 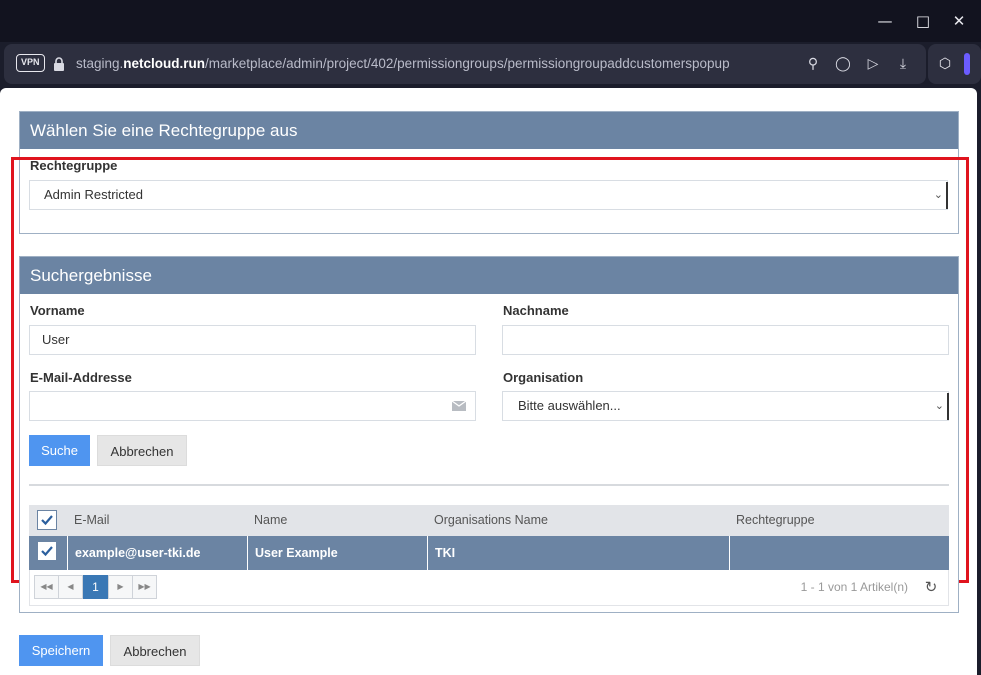 I want to click on grid-pager: ◀◀ ◀ 1 ▶ ▶▶ 1 - 1 von 1 Artikel(n) ↻, so click(x=489, y=588).